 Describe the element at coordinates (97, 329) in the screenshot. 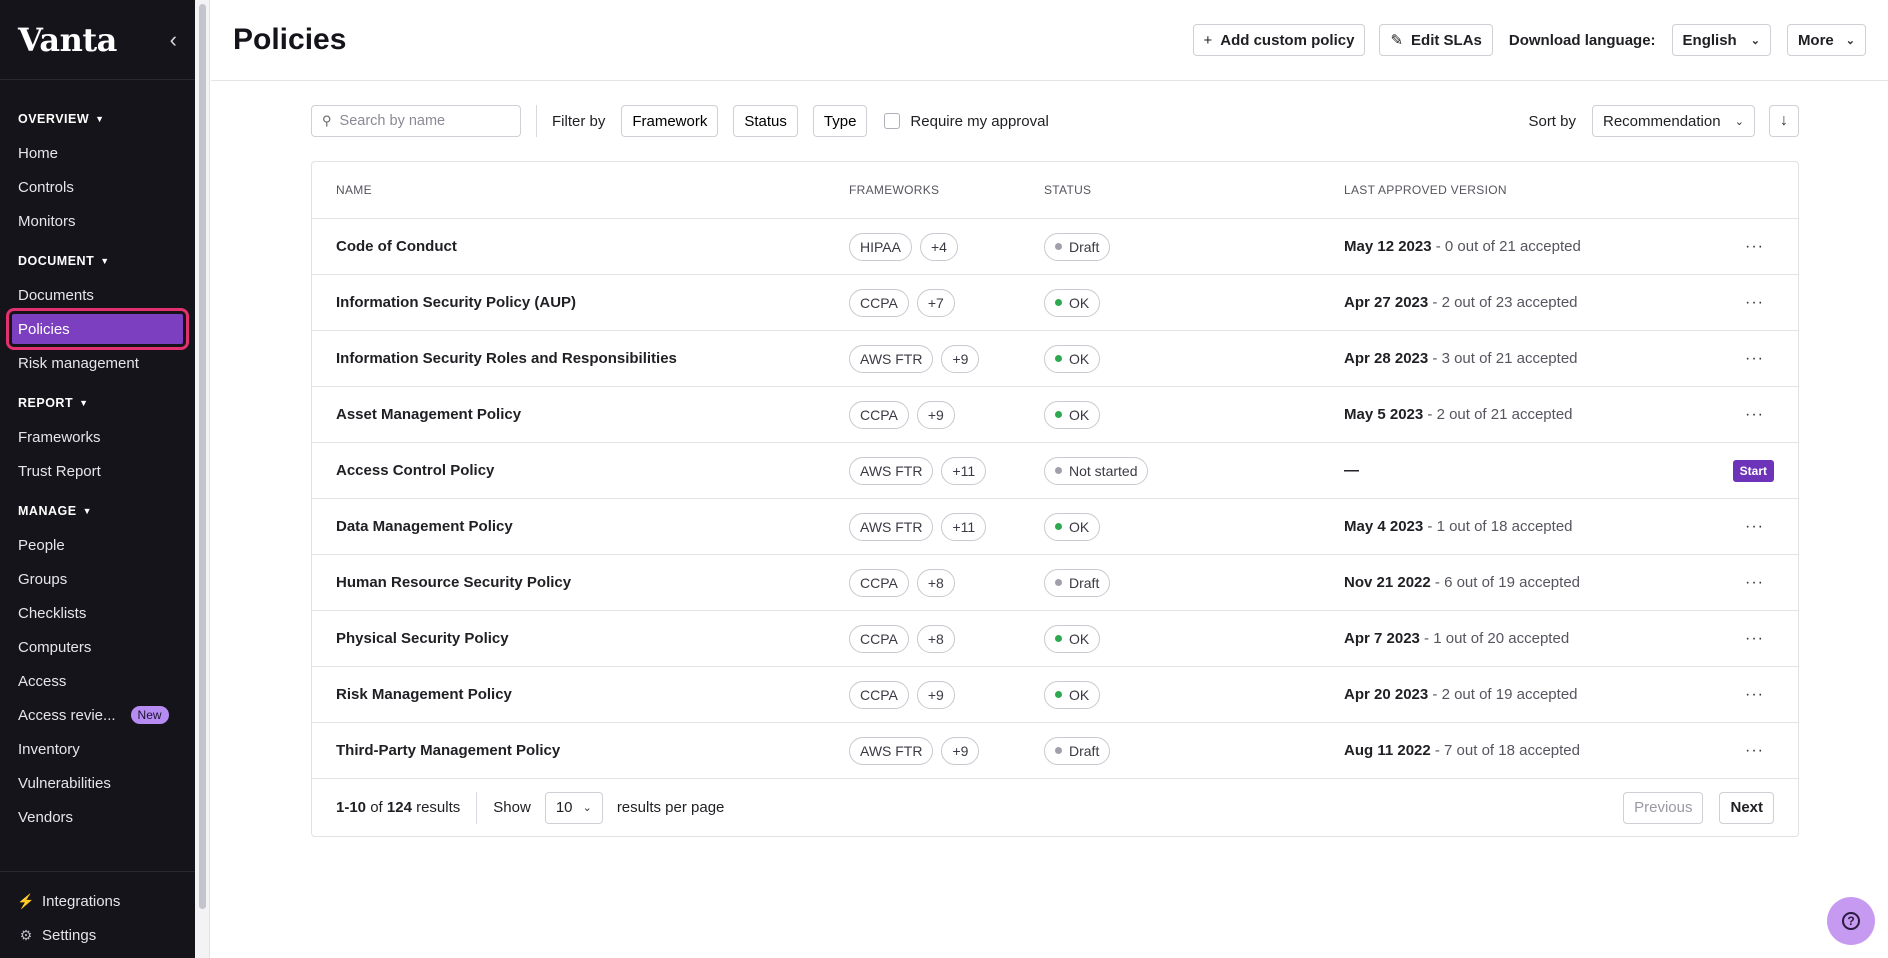

I see `sidebar-item-policies: Policies` at that location.